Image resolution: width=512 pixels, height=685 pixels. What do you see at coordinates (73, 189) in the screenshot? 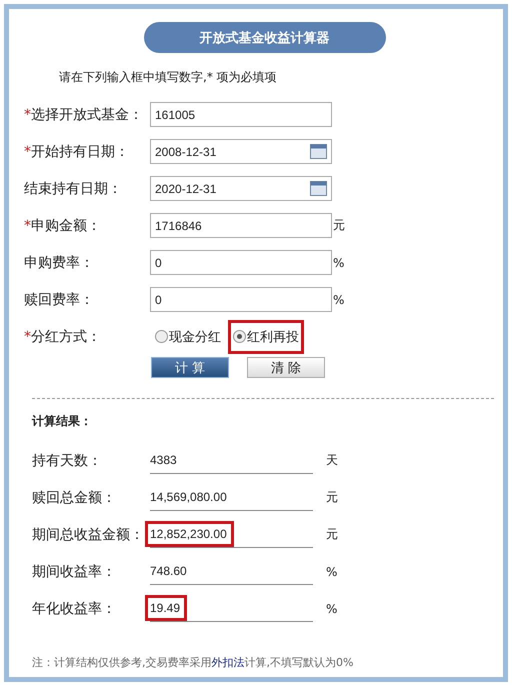
I see `field-label: 结束持有日期：` at bounding box center [73, 189].